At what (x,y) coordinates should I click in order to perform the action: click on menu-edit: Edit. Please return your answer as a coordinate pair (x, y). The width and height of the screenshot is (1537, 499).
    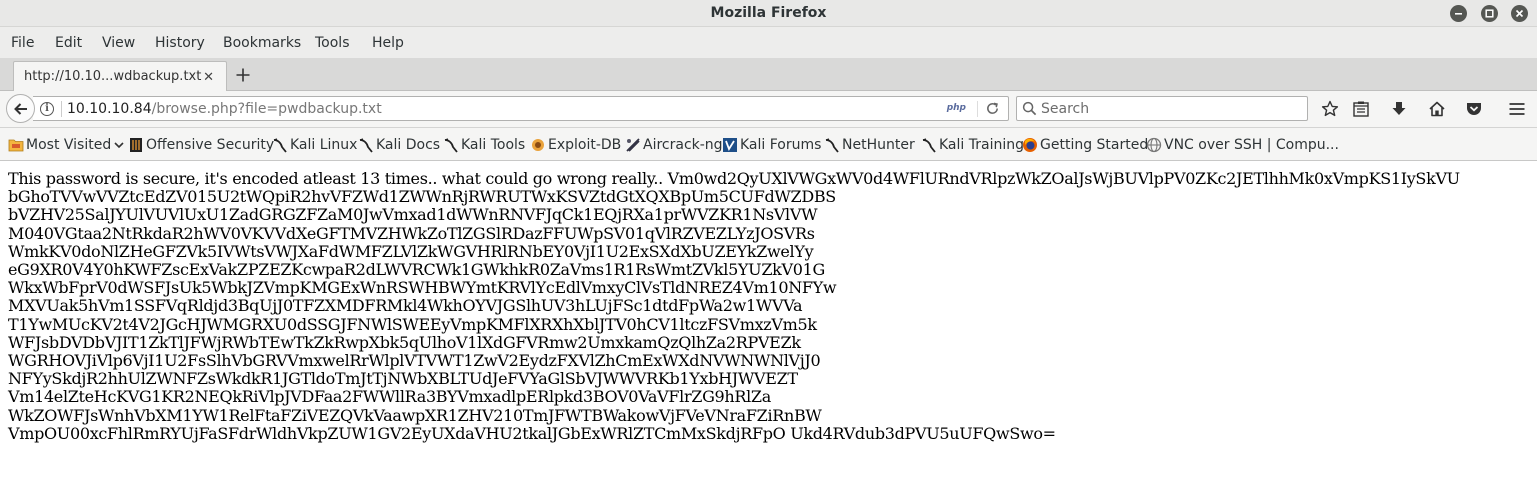
    Looking at the image, I should click on (68, 43).